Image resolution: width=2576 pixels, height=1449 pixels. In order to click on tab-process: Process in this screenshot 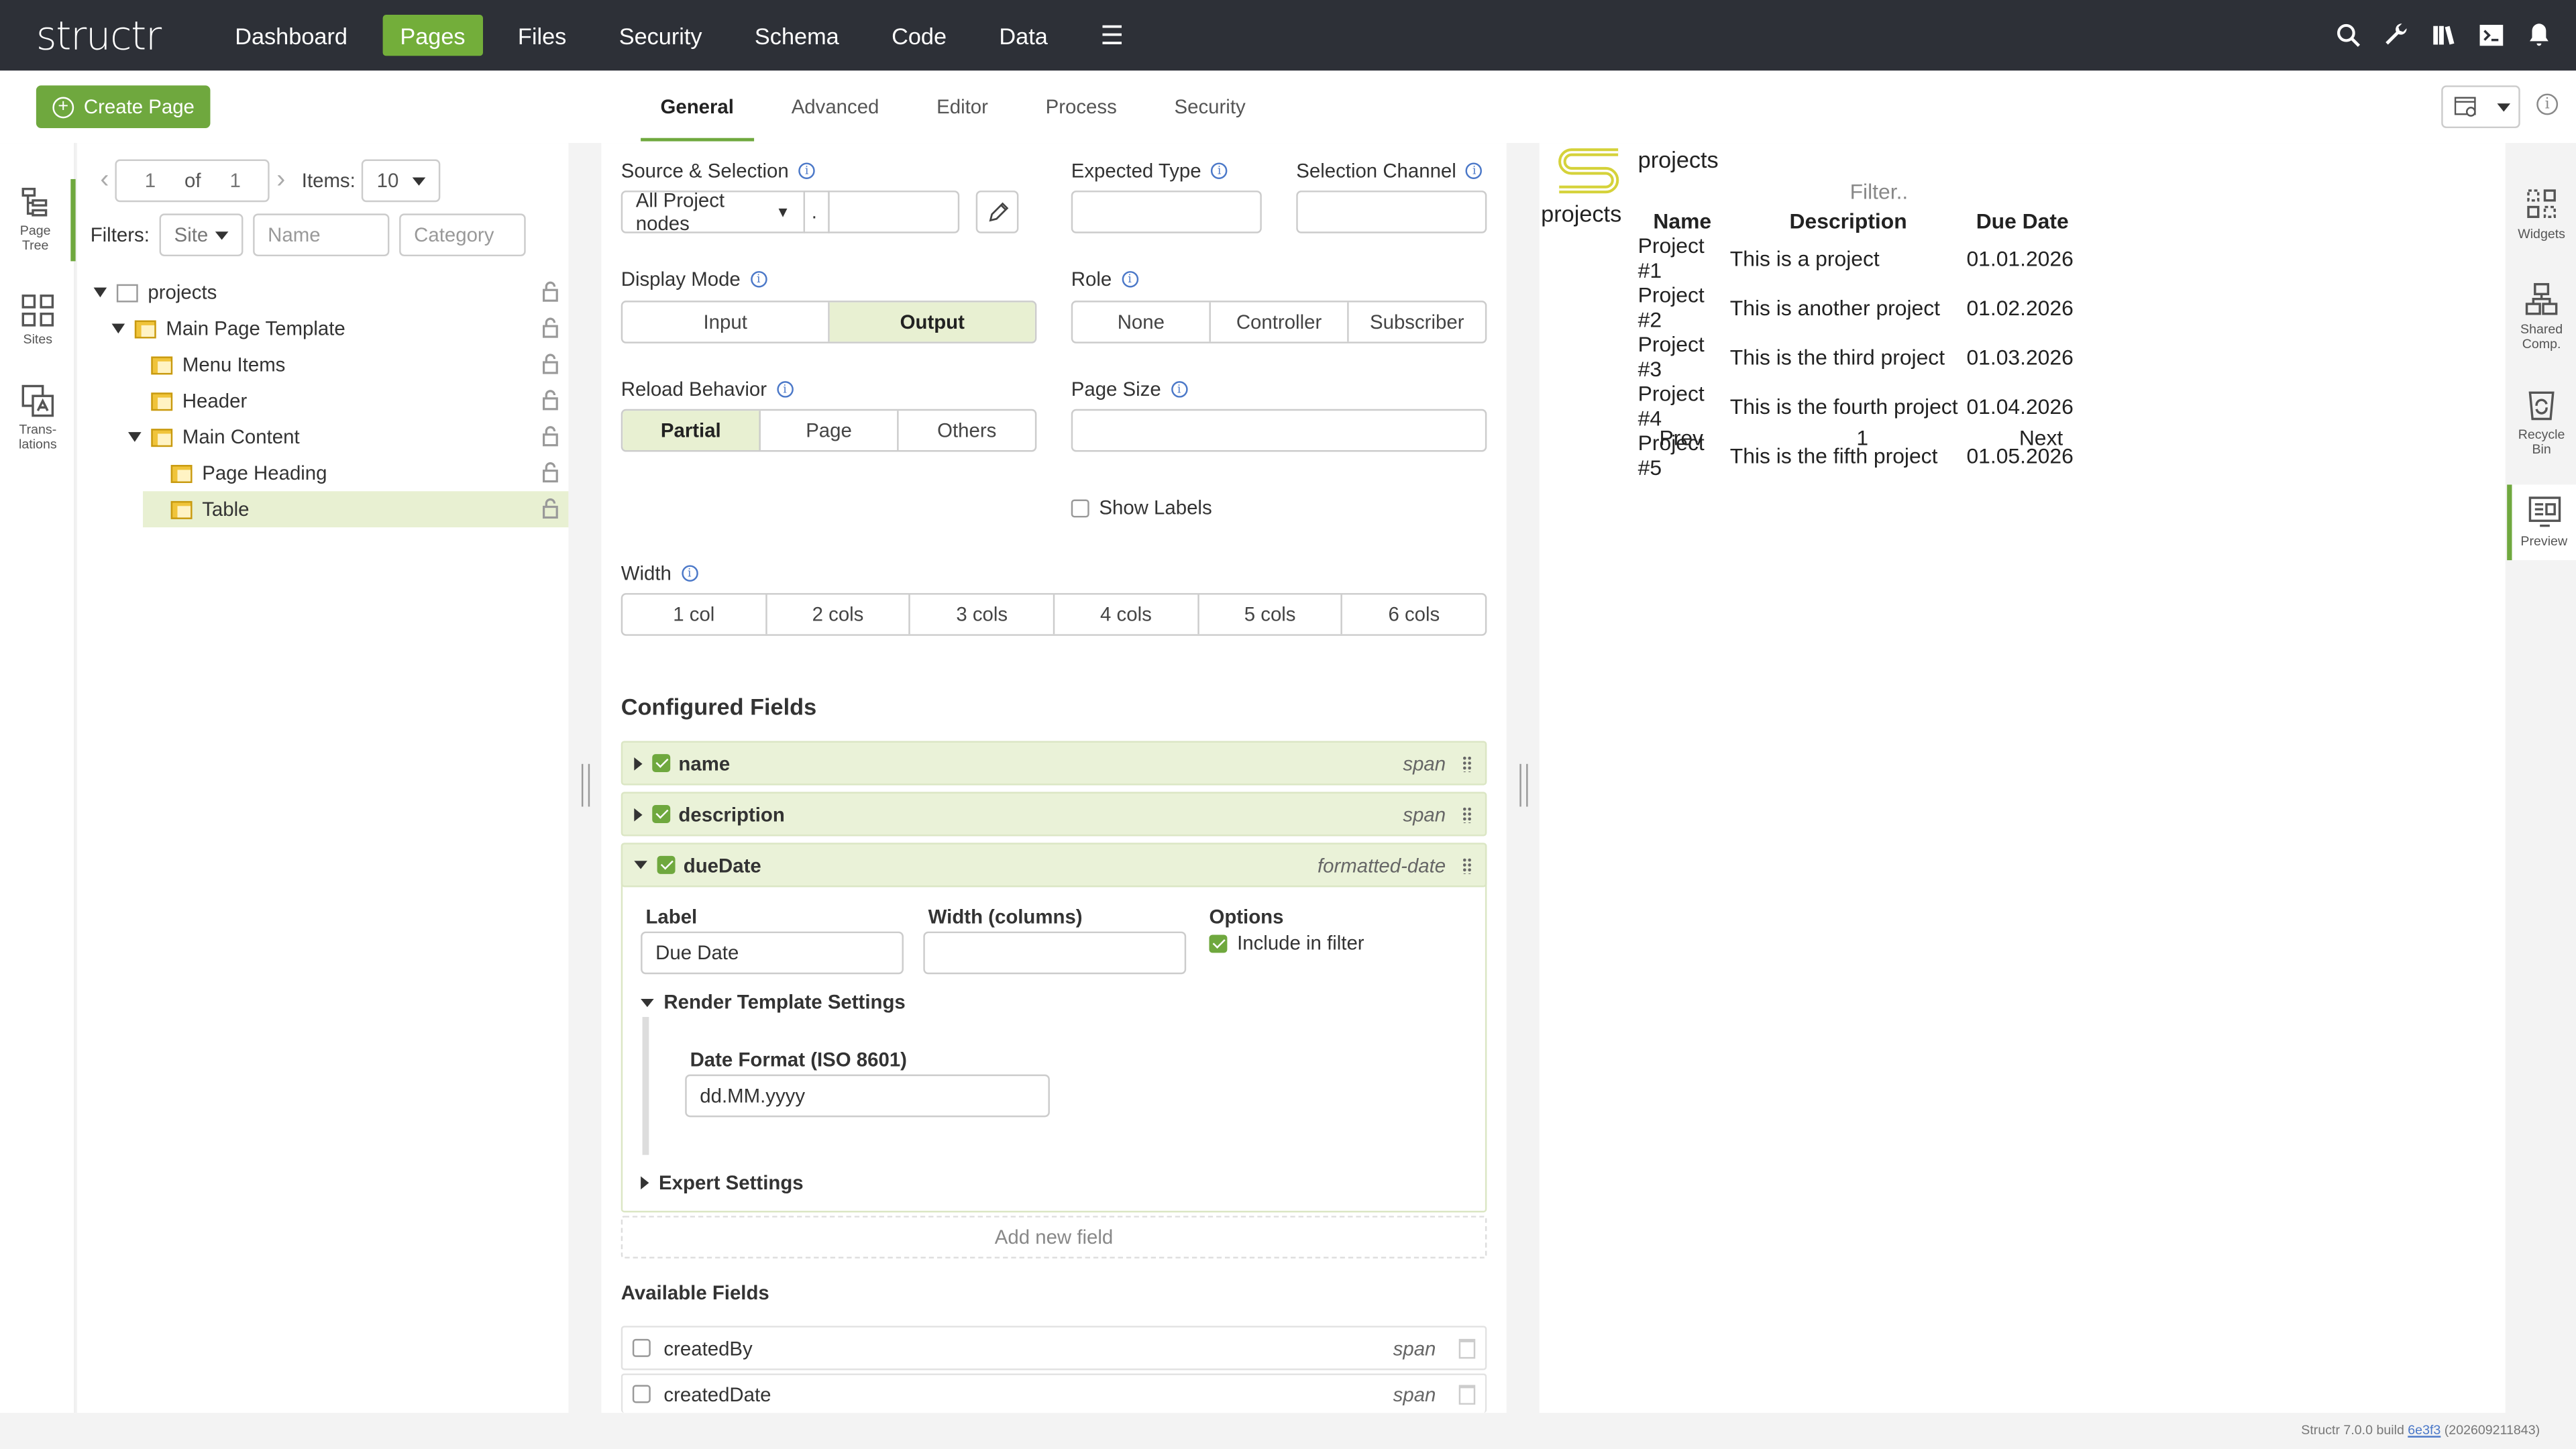, I will do `click(1081, 106)`.